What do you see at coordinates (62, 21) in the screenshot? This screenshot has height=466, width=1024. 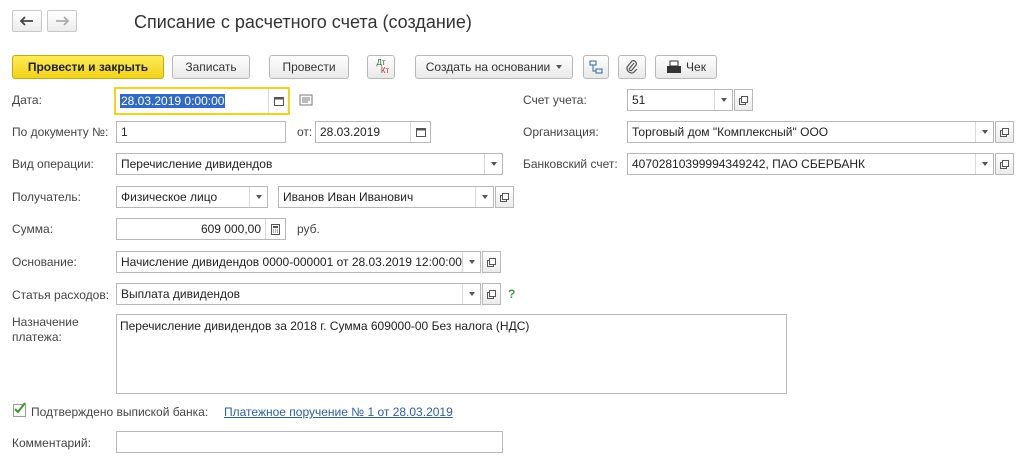 I see `forward-button` at bounding box center [62, 21].